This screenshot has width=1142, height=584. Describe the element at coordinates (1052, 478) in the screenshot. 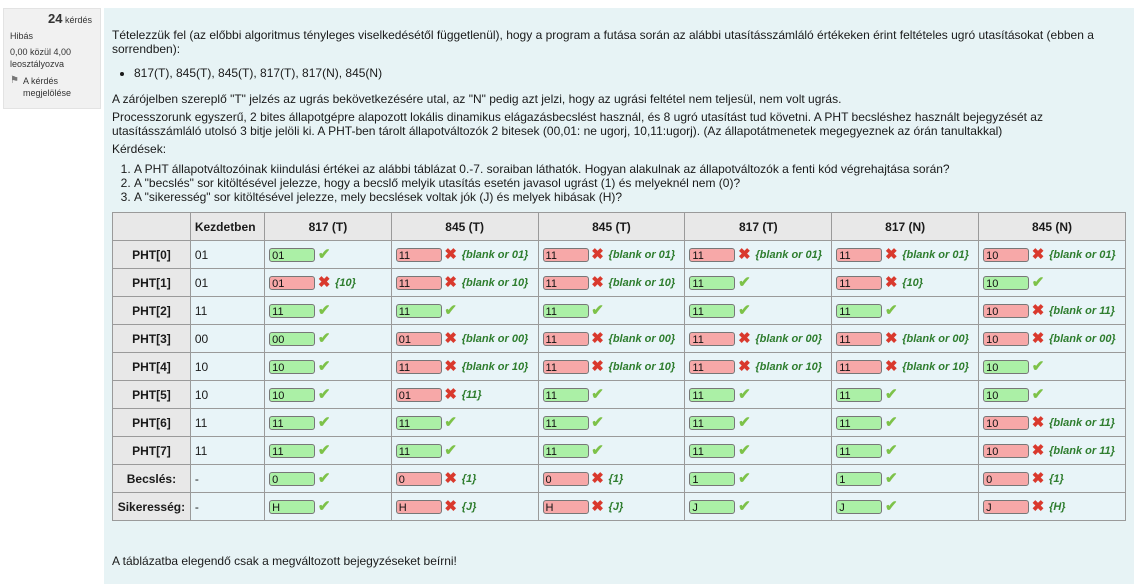

I see `answer-cell: 0 ✖ {1}` at that location.